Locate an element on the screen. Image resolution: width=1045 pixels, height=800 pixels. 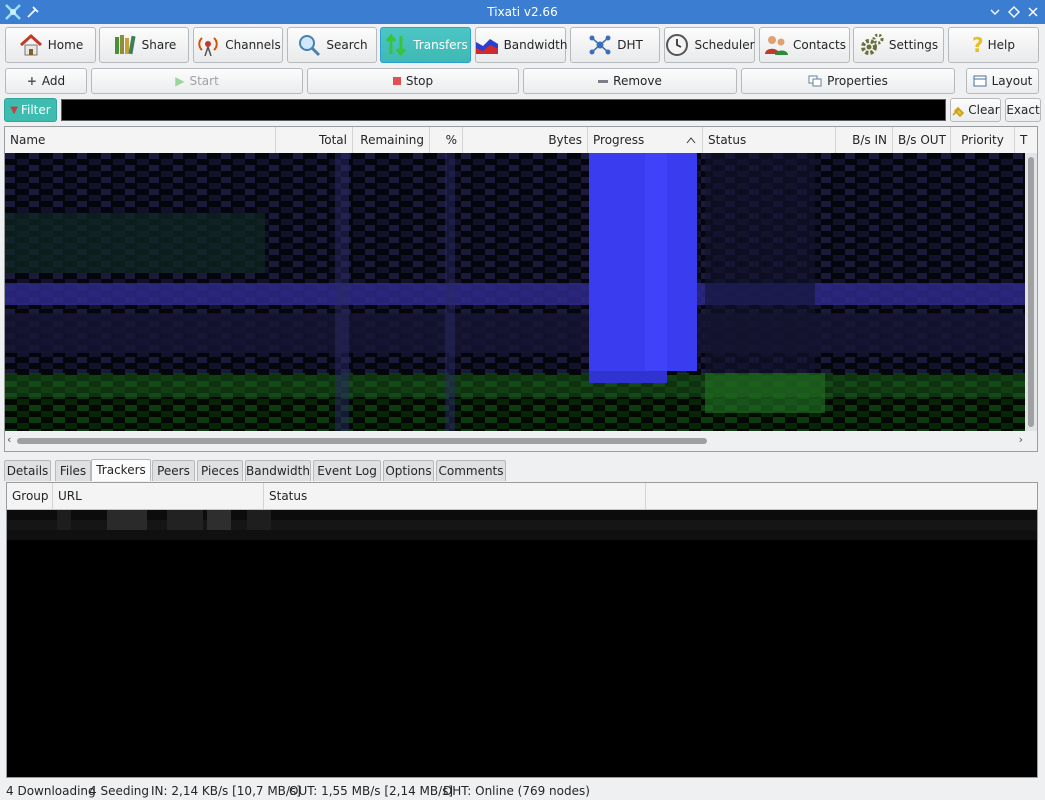
column-header-bs-out: B/s OUT is located at coordinates (922, 140).